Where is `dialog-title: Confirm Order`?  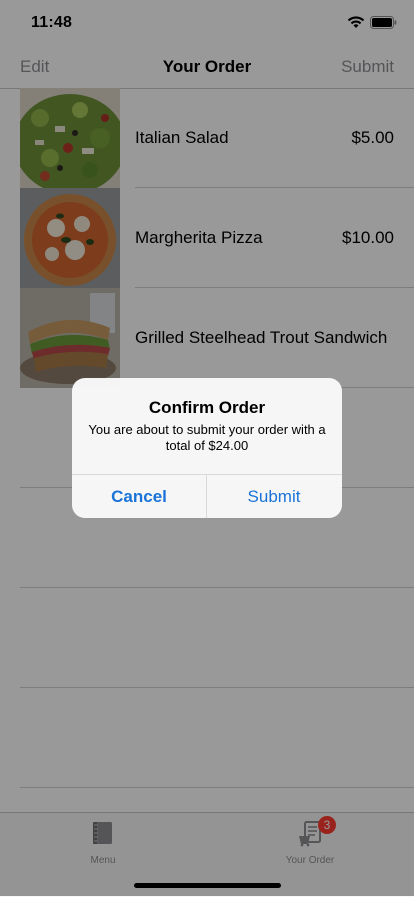
dialog-title: Confirm Order is located at coordinates (207, 407).